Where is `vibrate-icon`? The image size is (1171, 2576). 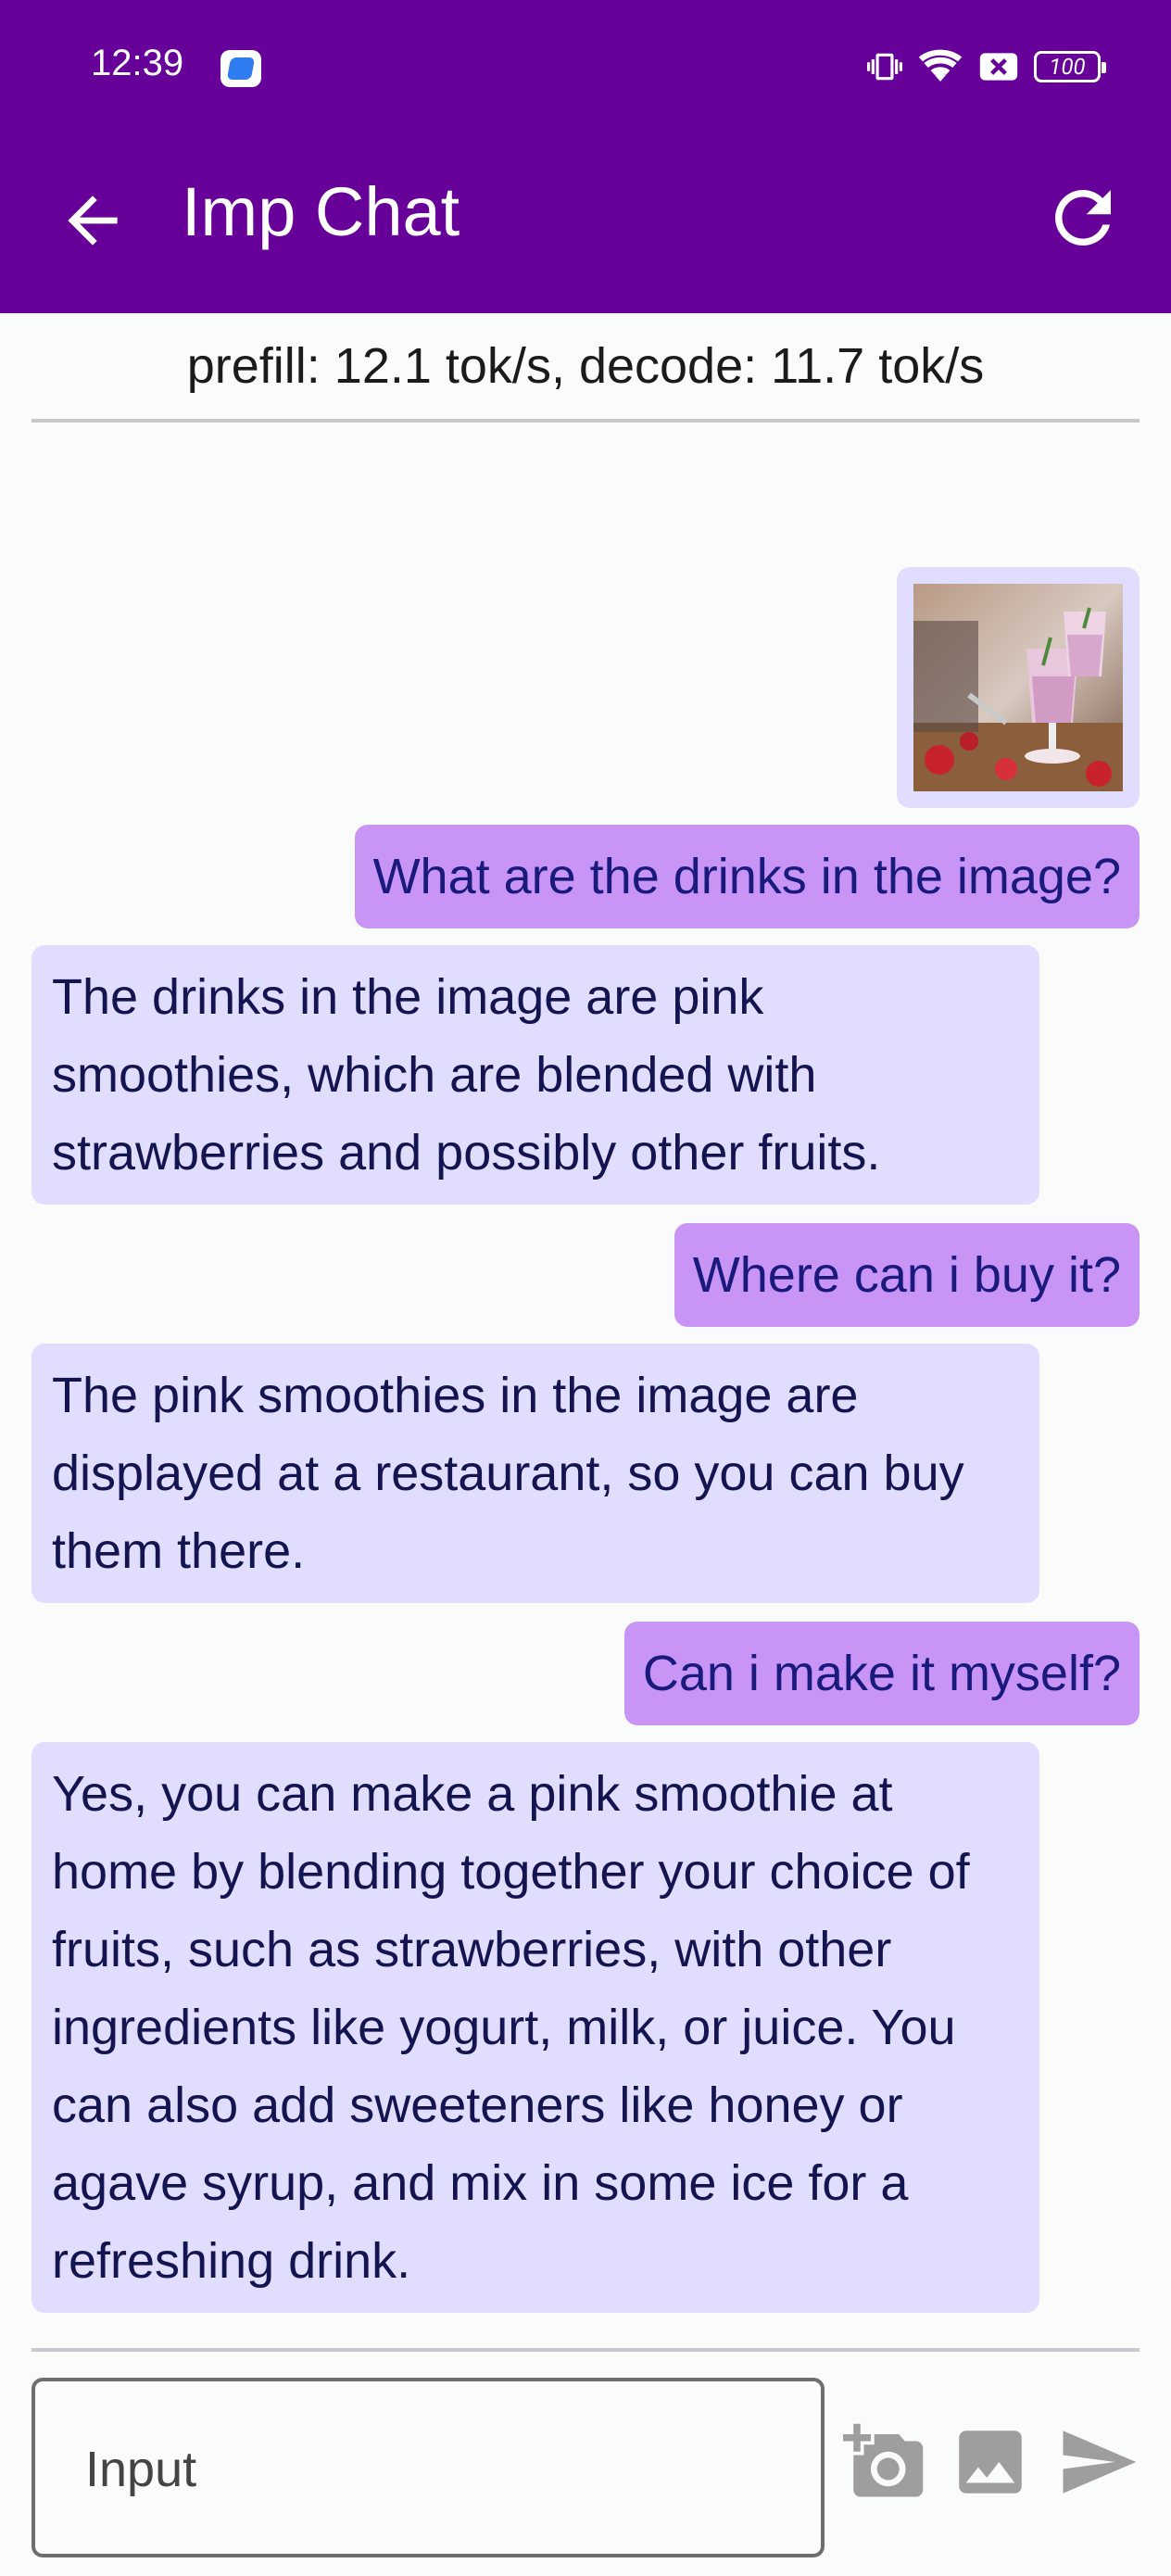
vibrate-icon is located at coordinates (885, 67).